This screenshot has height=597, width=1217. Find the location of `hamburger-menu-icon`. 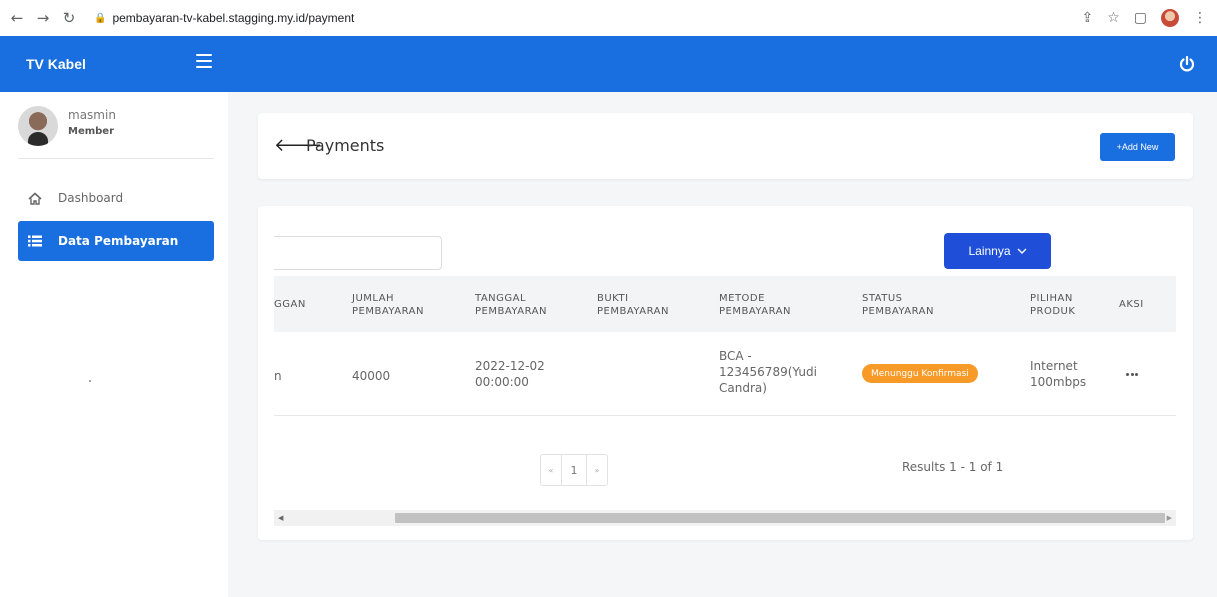

hamburger-menu-icon is located at coordinates (204, 61).